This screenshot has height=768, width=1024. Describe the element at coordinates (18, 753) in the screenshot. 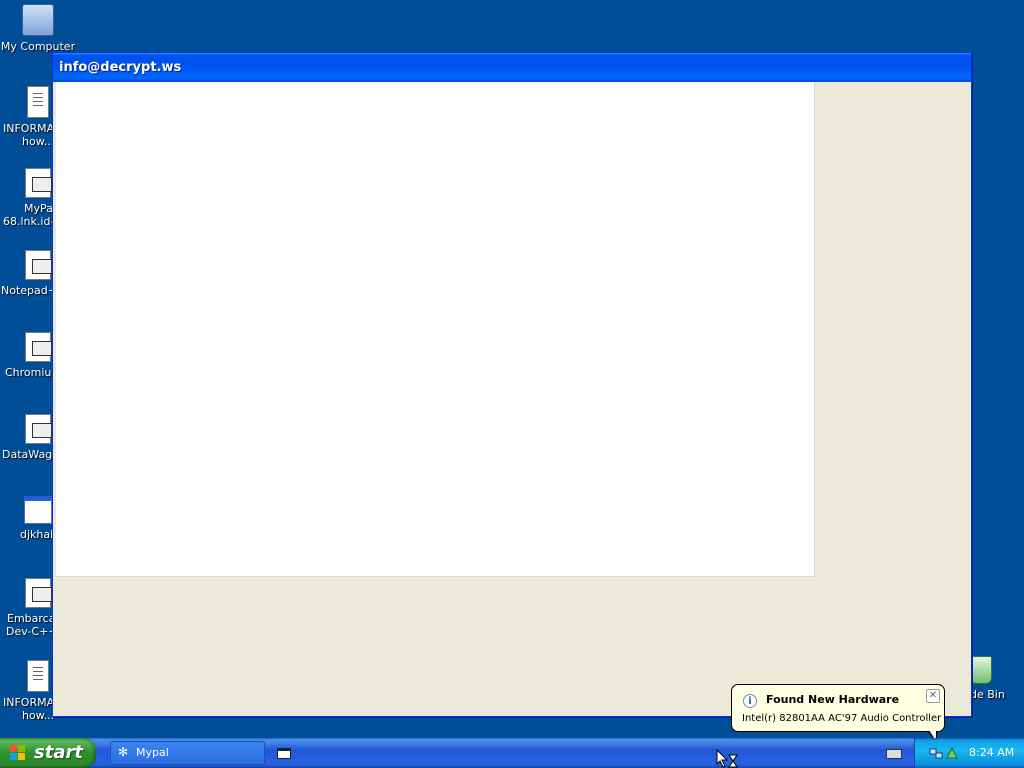

I see `windows-logo-icon` at that location.